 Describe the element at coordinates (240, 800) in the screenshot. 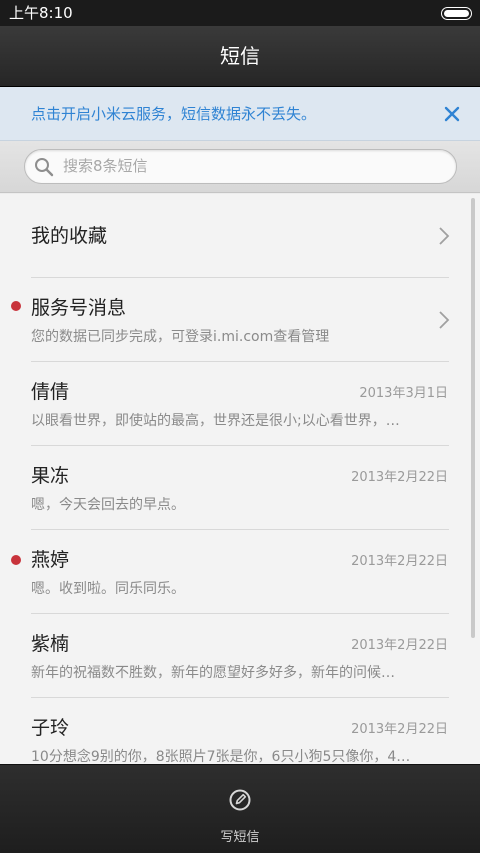

I see `compose-icon` at that location.